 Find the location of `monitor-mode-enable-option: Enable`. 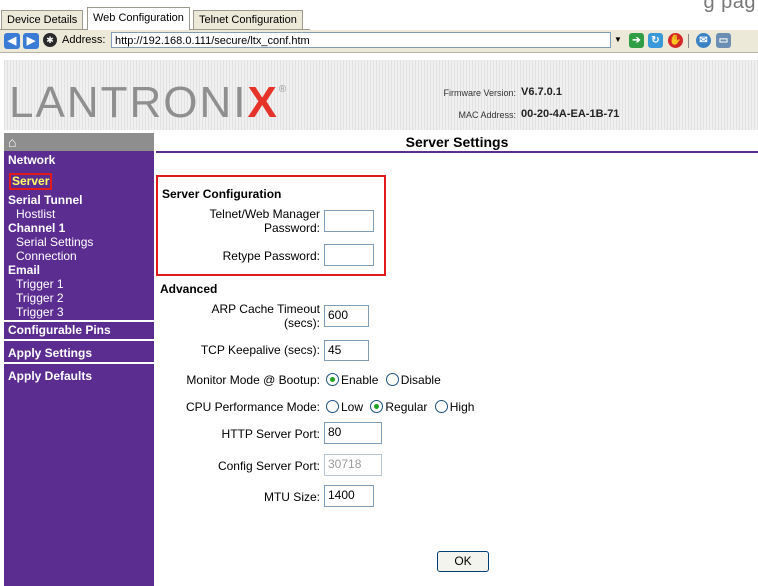

monitor-mode-enable-option: Enable is located at coordinates (352, 380).